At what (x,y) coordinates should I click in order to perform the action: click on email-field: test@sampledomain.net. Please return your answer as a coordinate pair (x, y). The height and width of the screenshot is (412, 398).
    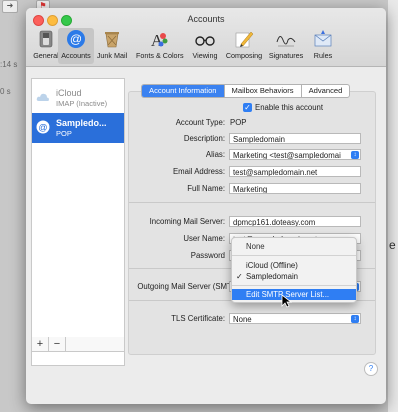
    Looking at the image, I should click on (295, 171).